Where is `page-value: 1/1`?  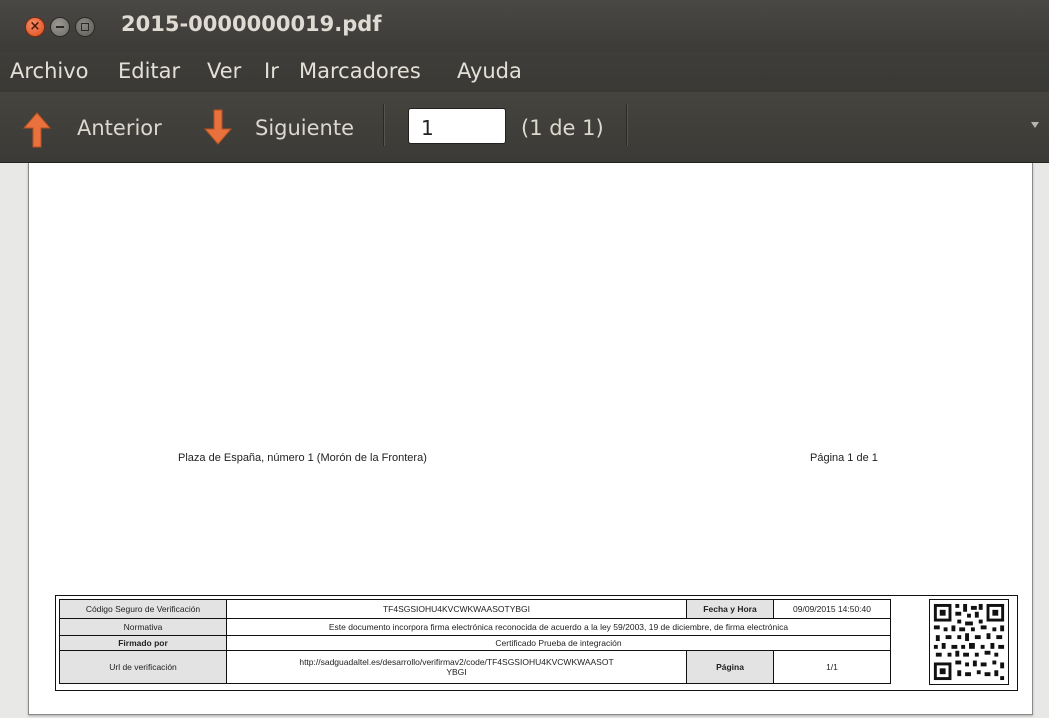
page-value: 1/1 is located at coordinates (832, 667).